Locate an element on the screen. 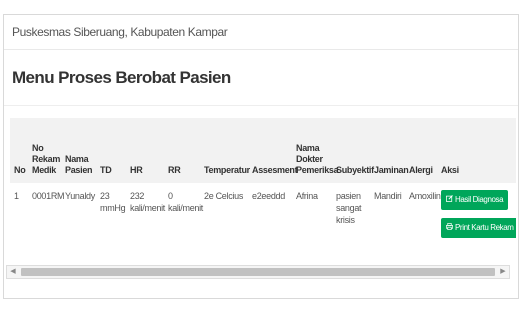  cell-subyektif: pasien sangat krisis is located at coordinates (351, 218).